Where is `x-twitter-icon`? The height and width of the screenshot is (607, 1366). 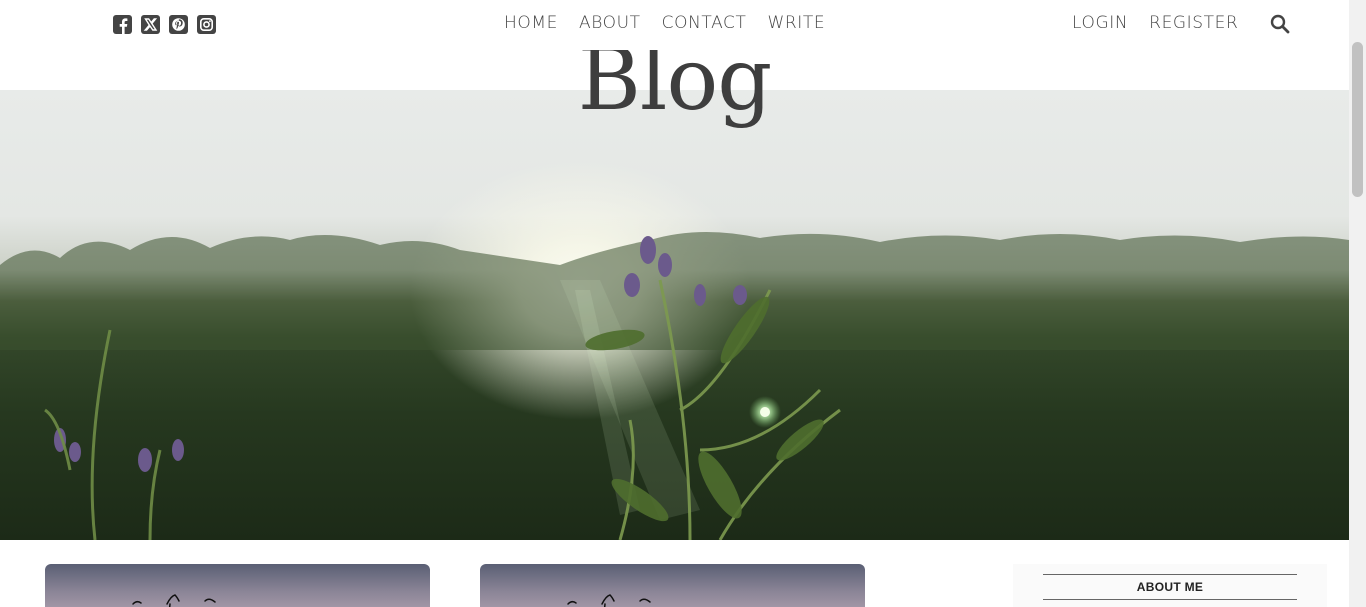 x-twitter-icon is located at coordinates (150, 24).